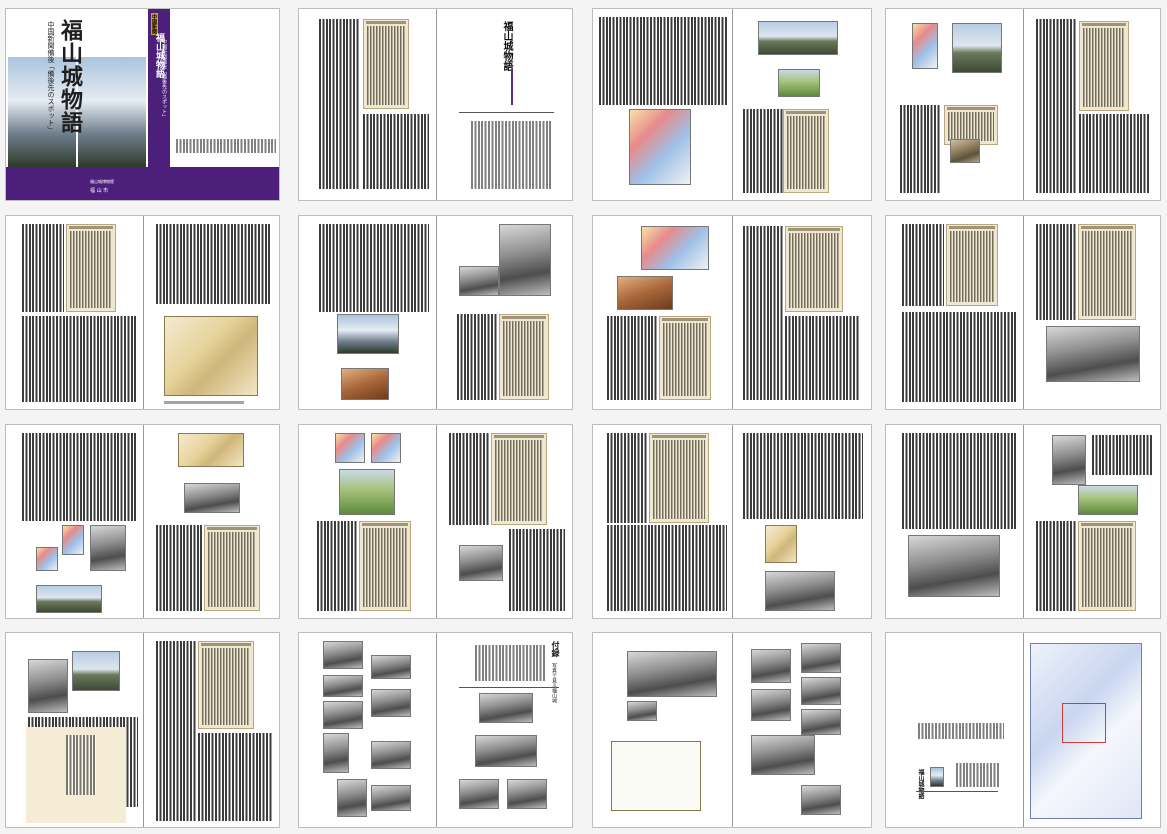  What do you see at coordinates (937, 777) in the screenshot?
I see `back-castle-photo` at bounding box center [937, 777].